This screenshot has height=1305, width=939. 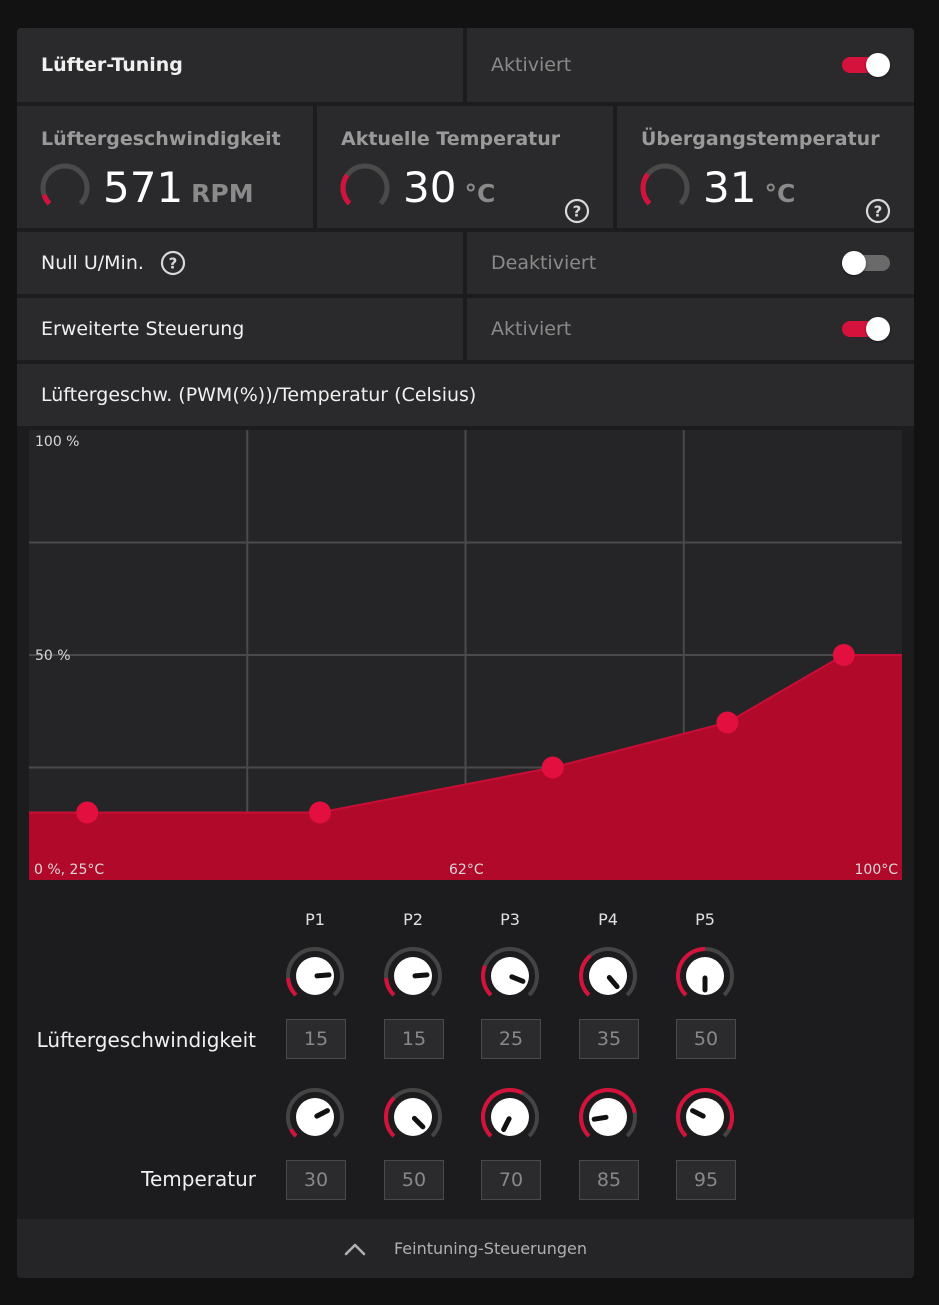 What do you see at coordinates (449, 187) in the screenshot?
I see `stat-current-temp-value: 30 °C` at bounding box center [449, 187].